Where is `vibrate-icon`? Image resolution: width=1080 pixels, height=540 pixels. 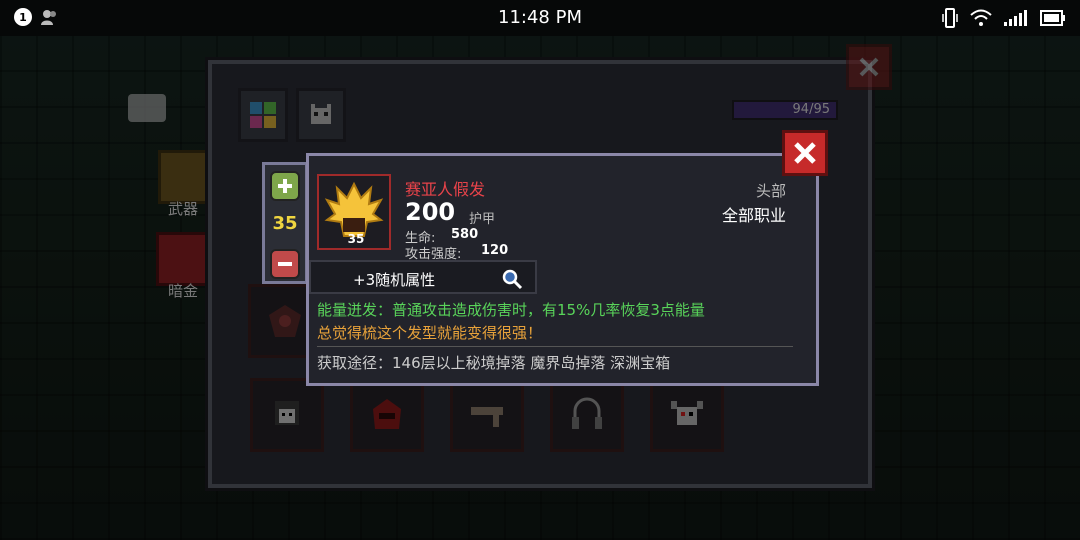
vibrate-icon is located at coordinates (950, 18).